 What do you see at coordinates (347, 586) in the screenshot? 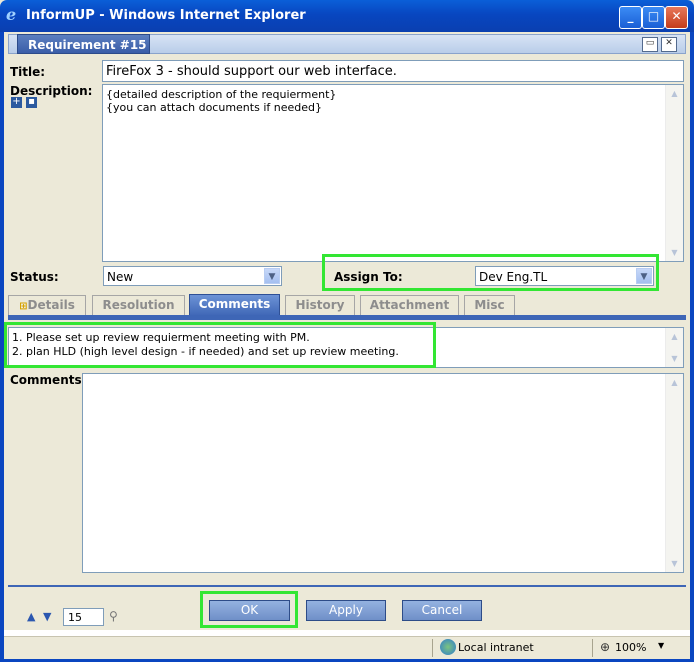
I see `footer-divider` at bounding box center [347, 586].